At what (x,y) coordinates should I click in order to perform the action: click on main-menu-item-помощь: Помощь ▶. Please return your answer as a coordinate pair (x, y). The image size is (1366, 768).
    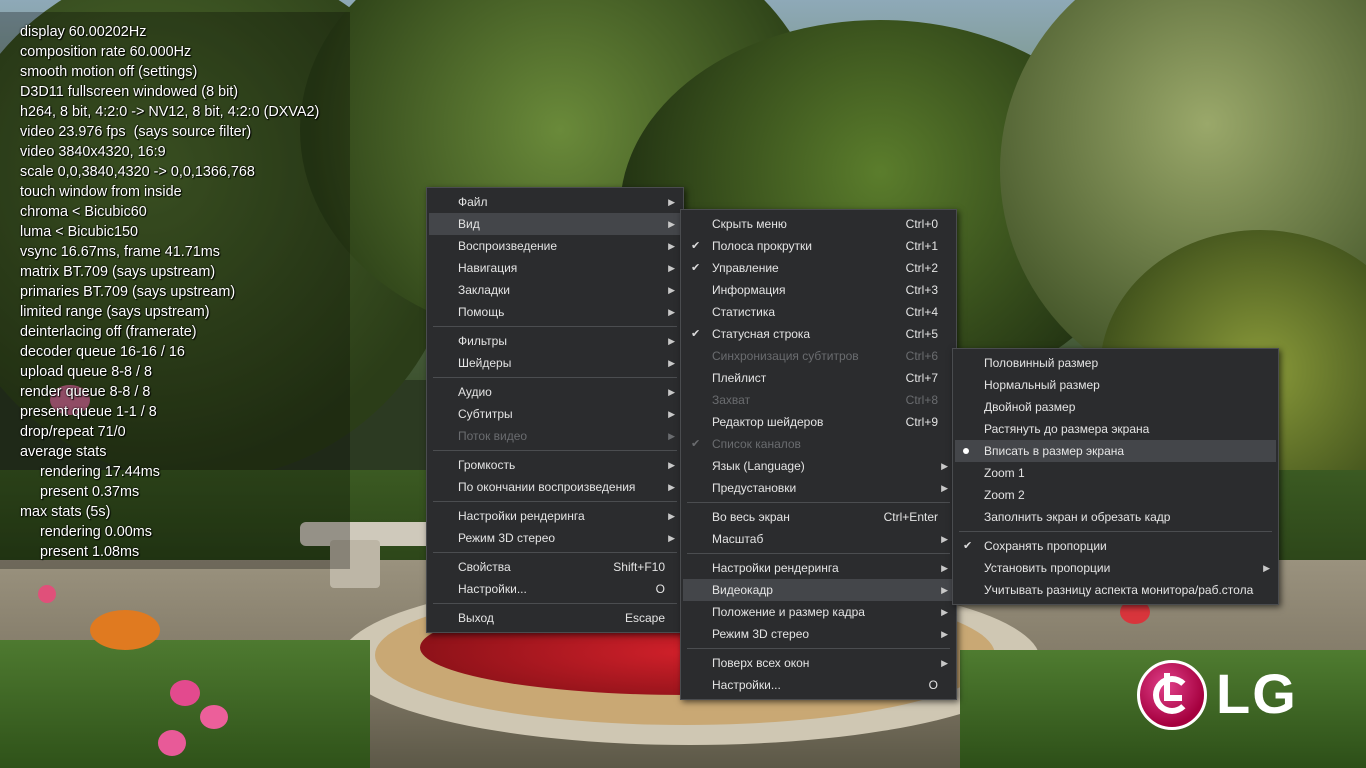
    Looking at the image, I should click on (555, 312).